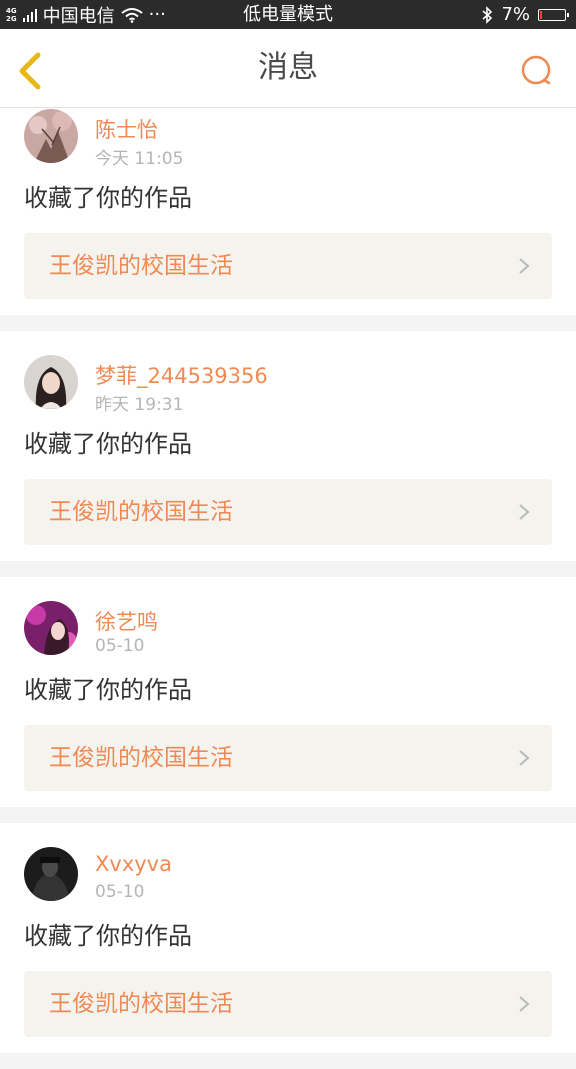 This screenshot has width=576, height=1069. What do you see at coordinates (487, 14) in the screenshot?
I see `bluetooth-icon` at bounding box center [487, 14].